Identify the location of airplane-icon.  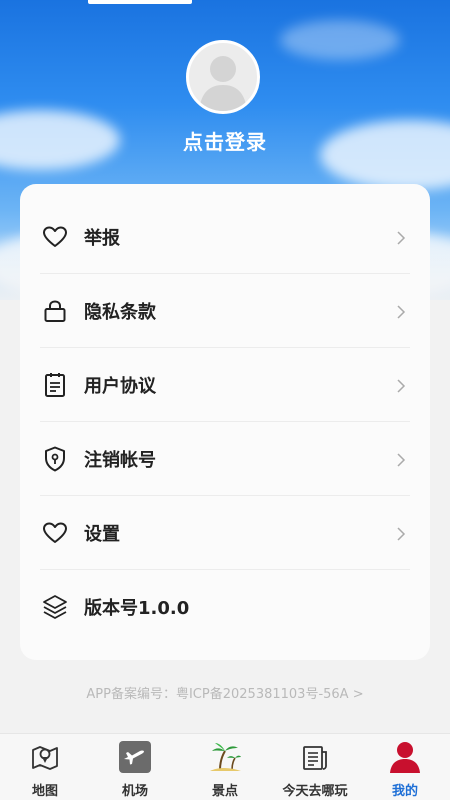
(135, 757).